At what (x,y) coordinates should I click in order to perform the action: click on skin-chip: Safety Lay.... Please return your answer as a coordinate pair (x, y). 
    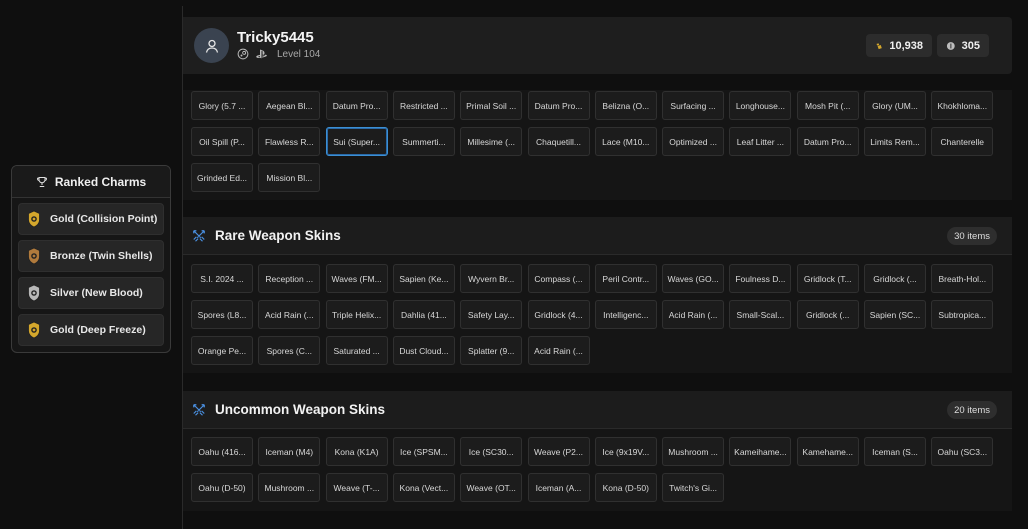
    Looking at the image, I should click on (491, 314).